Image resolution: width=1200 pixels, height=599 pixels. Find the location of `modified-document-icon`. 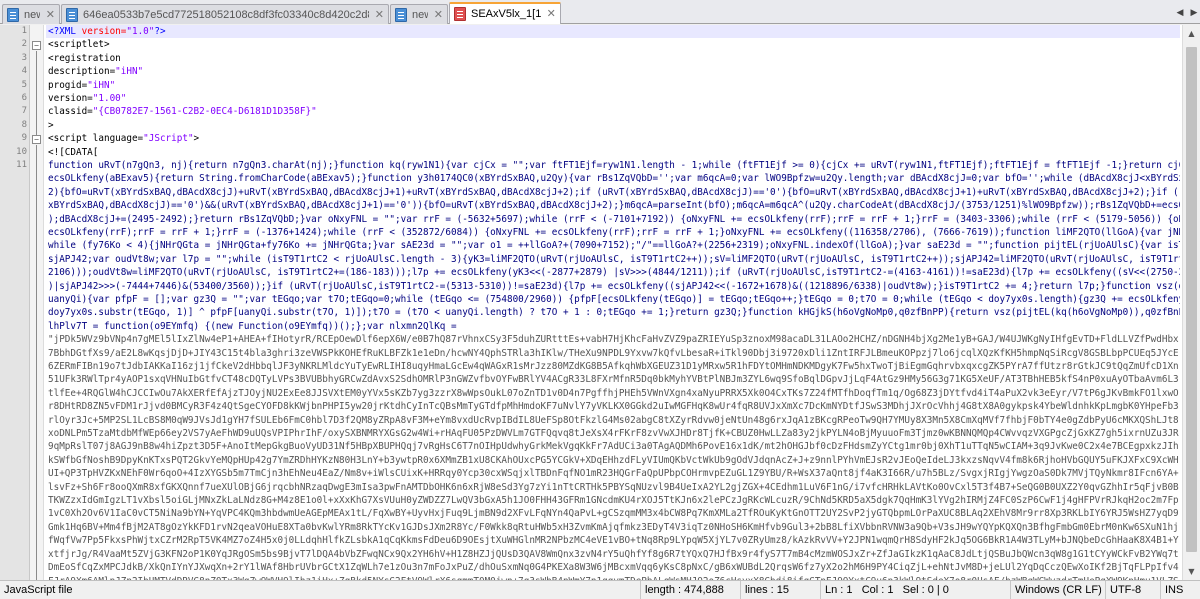

modified-document-icon is located at coordinates (460, 14).